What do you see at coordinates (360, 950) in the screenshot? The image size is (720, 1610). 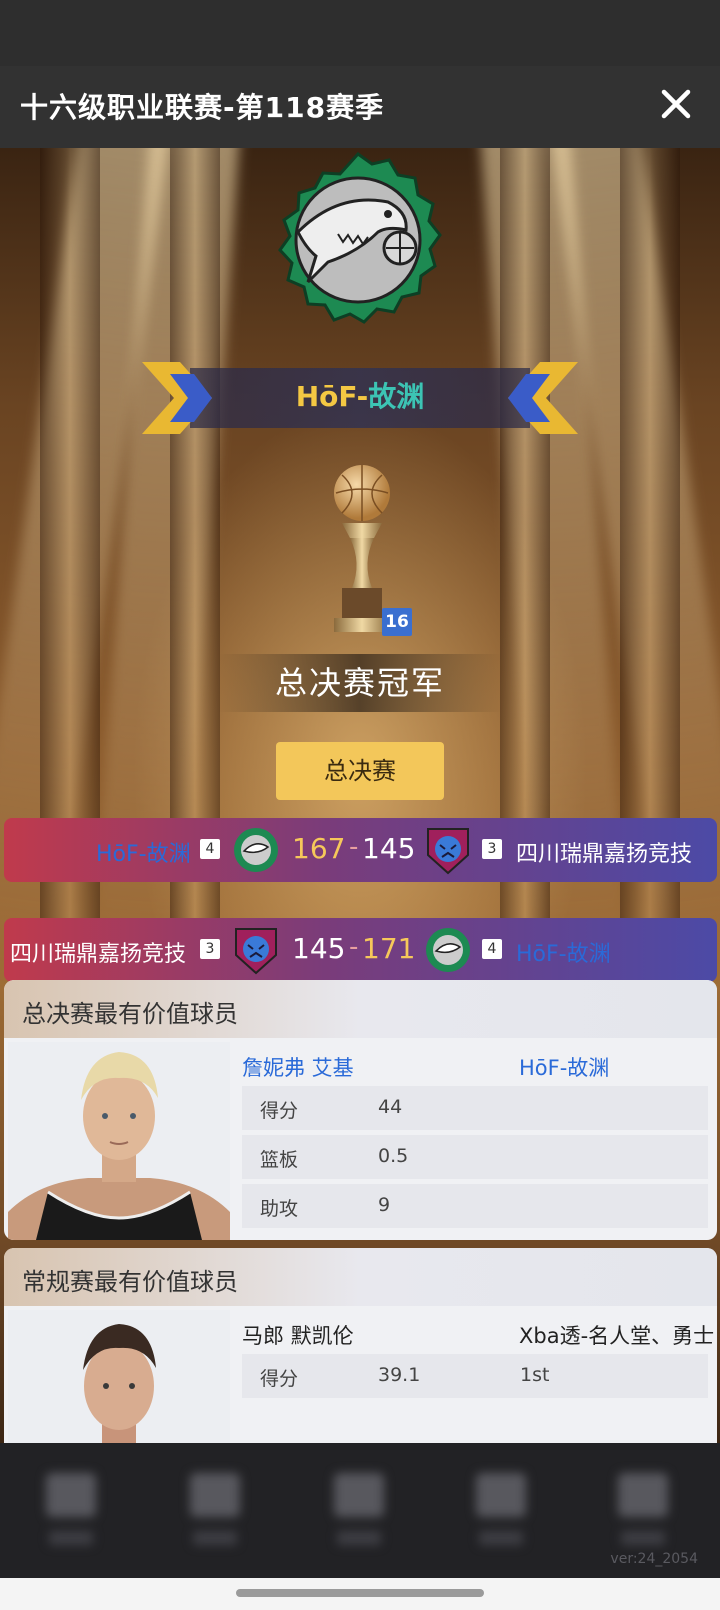 I see `finals-game-row: 四川瑞鼎嘉扬竞技 3 145 - 171 4 HōF-故渊` at bounding box center [360, 950].